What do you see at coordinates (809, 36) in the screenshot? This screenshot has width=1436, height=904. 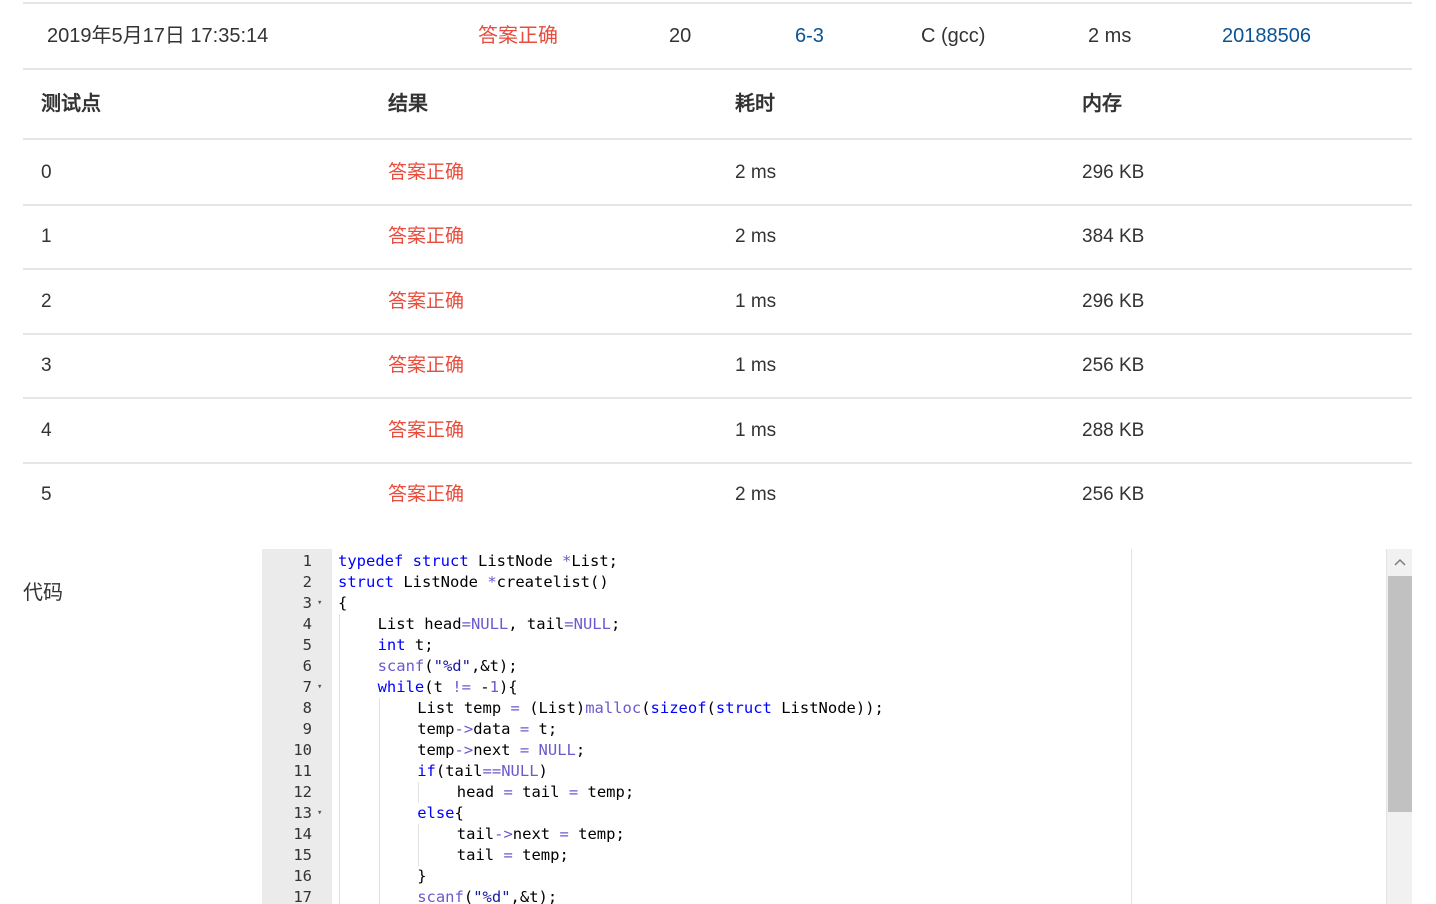 I see `problem-link: 6-3` at bounding box center [809, 36].